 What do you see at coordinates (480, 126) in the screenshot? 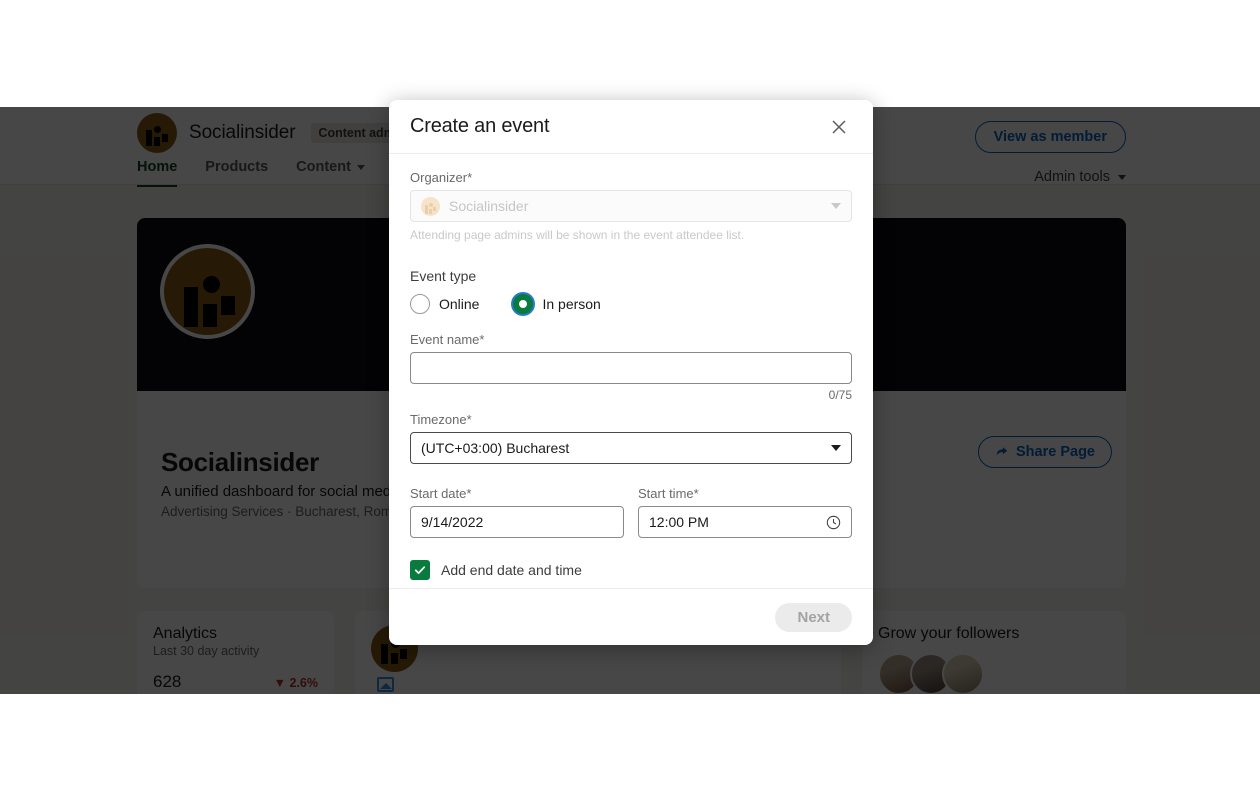
I see `modal-title: Create an event` at bounding box center [480, 126].